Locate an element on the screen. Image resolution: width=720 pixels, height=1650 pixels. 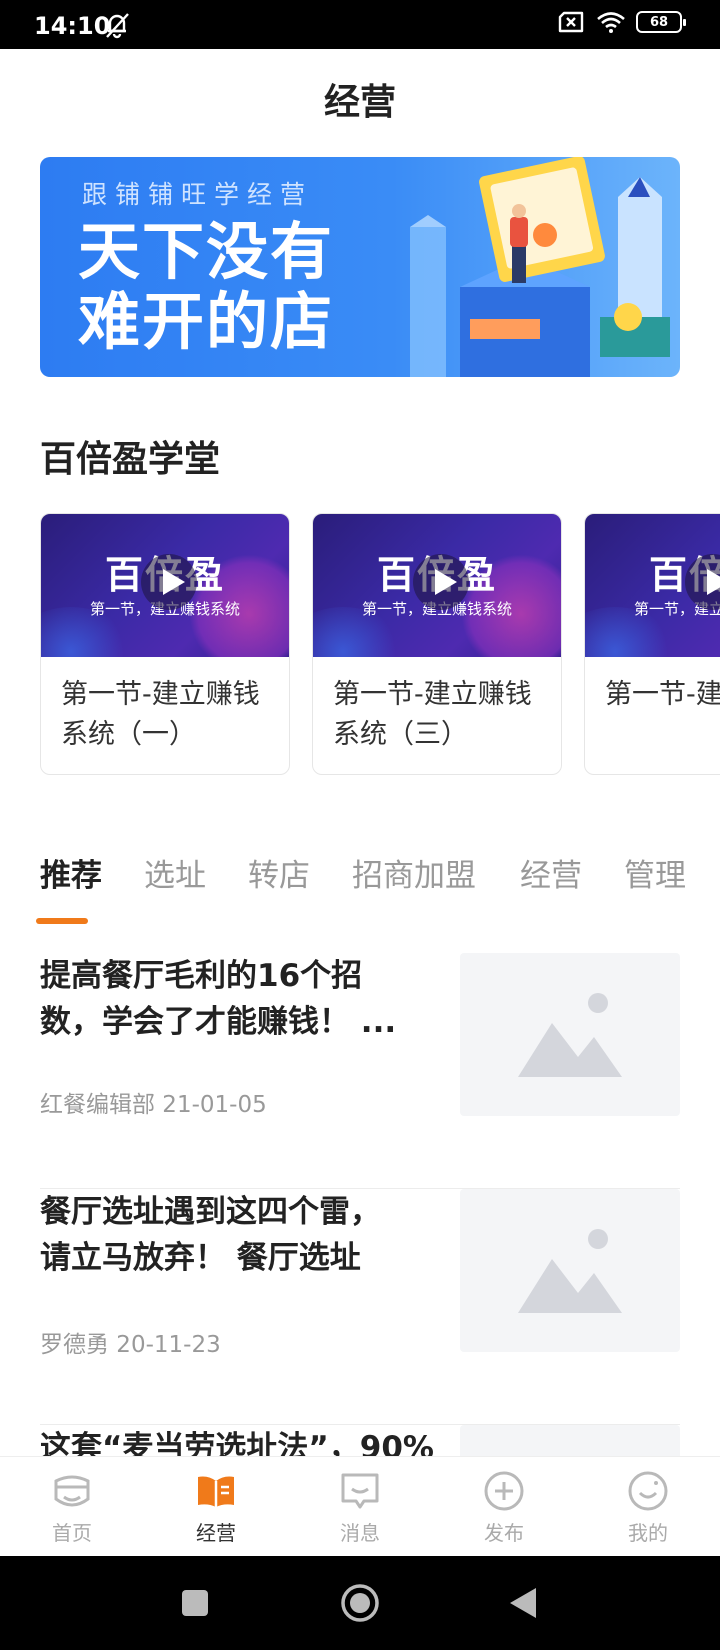
page-title: 经营 is located at coordinates (359, 102).